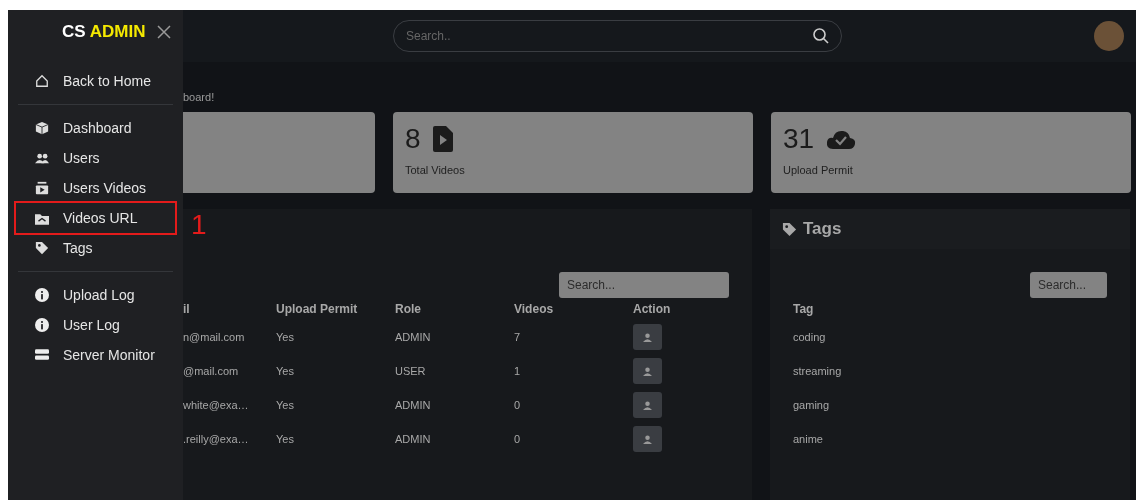 This screenshot has width=1136, height=500. What do you see at coordinates (95, 295) in the screenshot?
I see `sidebar-item: Upload Log` at bounding box center [95, 295].